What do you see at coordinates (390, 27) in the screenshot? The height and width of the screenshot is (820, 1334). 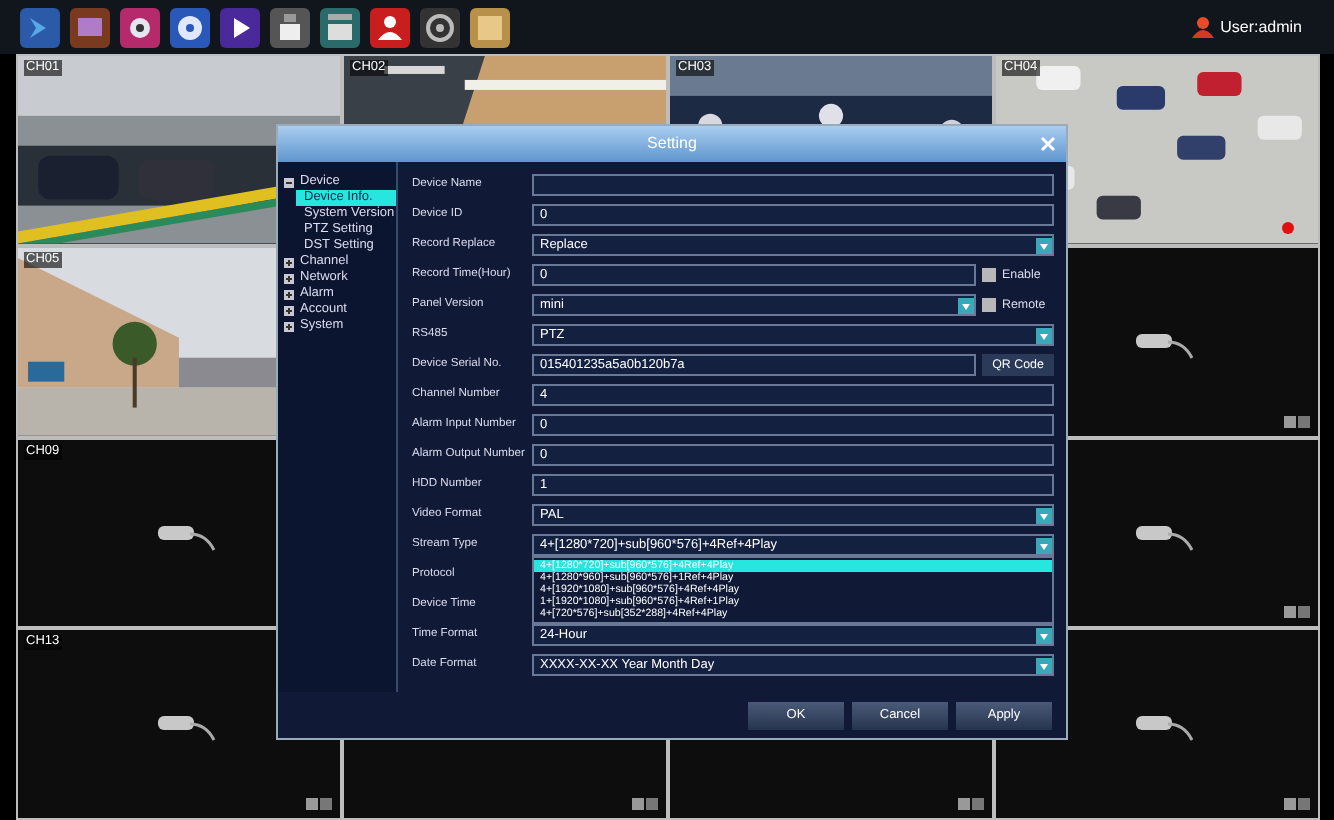 I see `person-icon` at bounding box center [390, 27].